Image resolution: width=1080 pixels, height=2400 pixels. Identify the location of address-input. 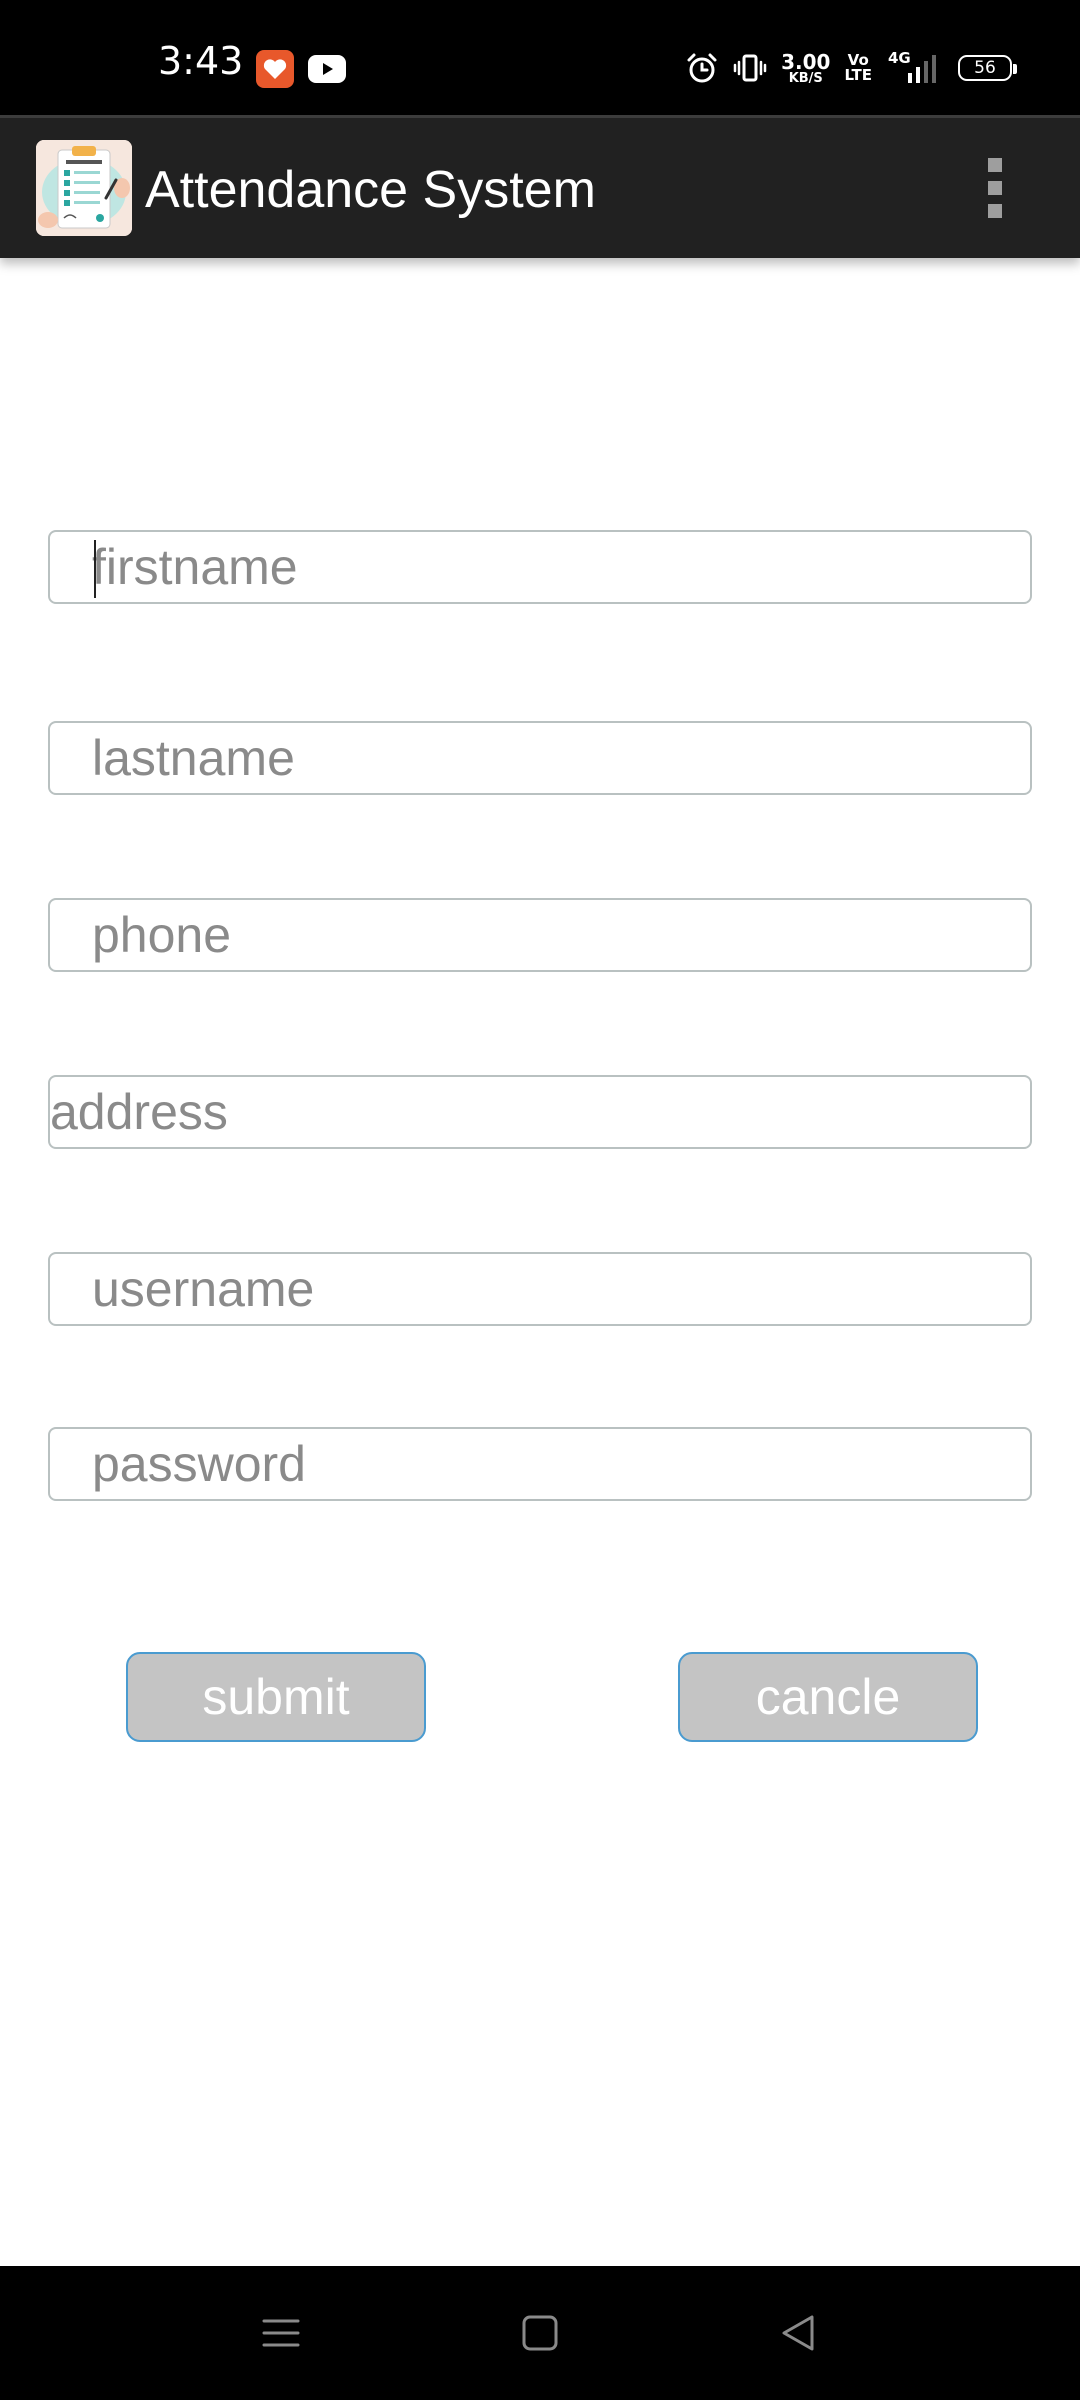
(540, 1112).